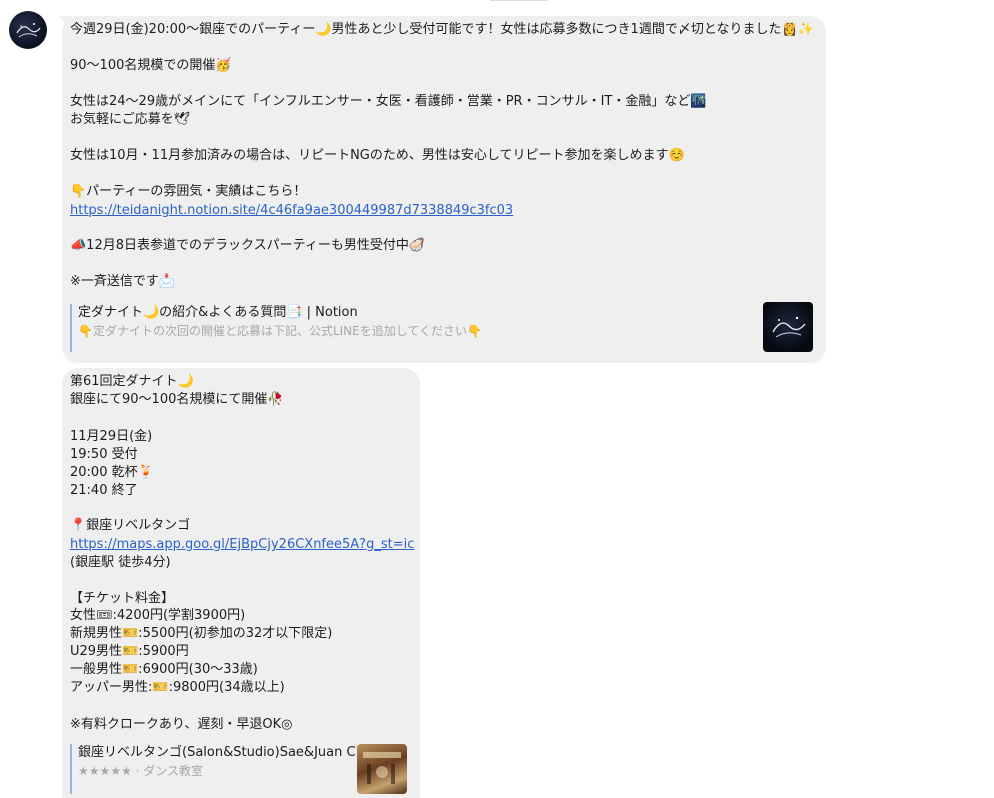 This screenshot has width=994, height=798. I want to click on message-text: U29男性🎫:5900円, so click(129, 651).